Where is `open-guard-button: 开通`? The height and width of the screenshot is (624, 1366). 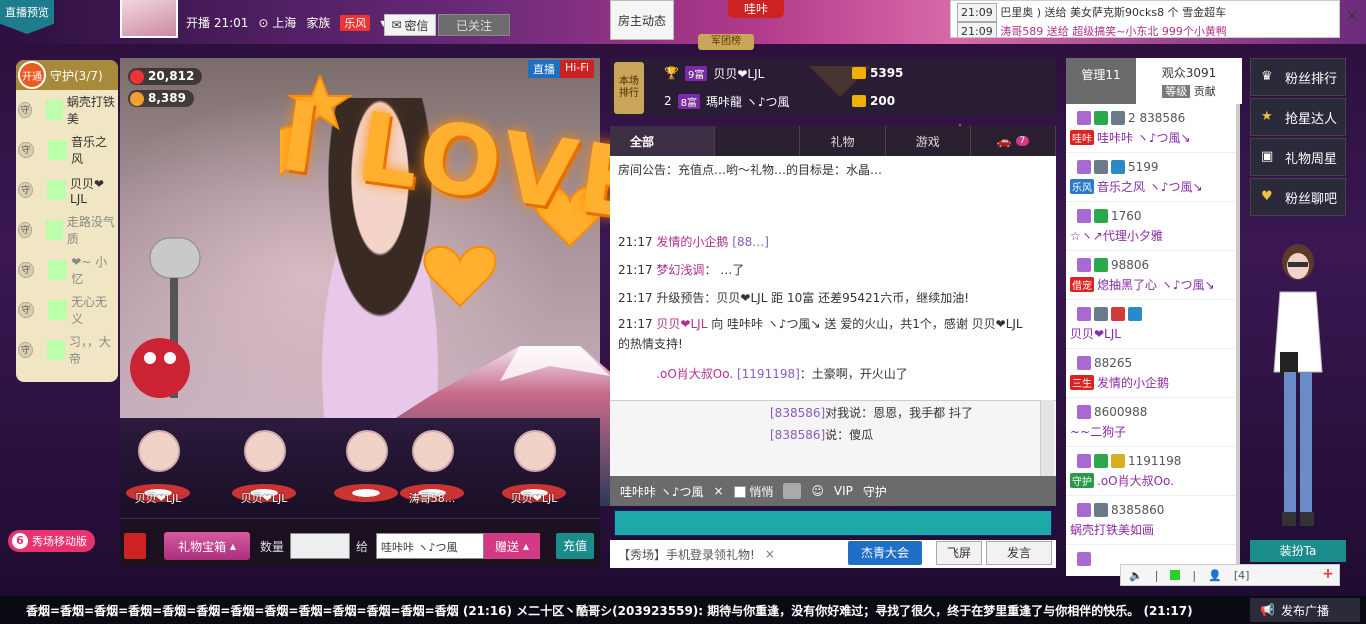
open-guard-button: 开通 is located at coordinates (32, 75).